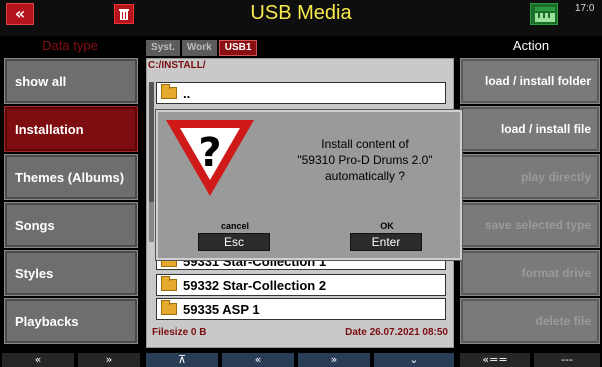  Describe the element at coordinates (334, 360) in the screenshot. I see `page-down-button: »` at that location.